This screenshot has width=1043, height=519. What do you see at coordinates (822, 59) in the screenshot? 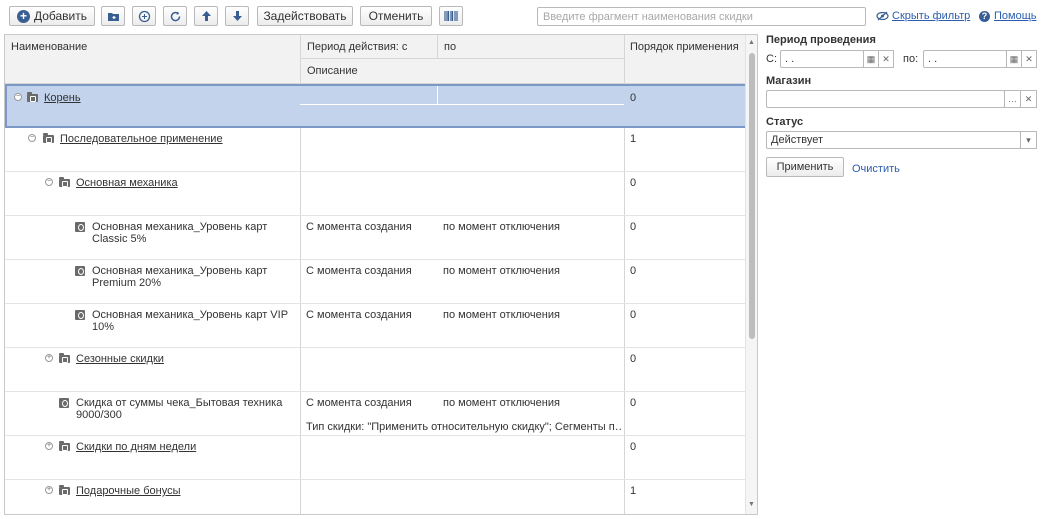
I see `date-from-field: . .` at bounding box center [822, 59].